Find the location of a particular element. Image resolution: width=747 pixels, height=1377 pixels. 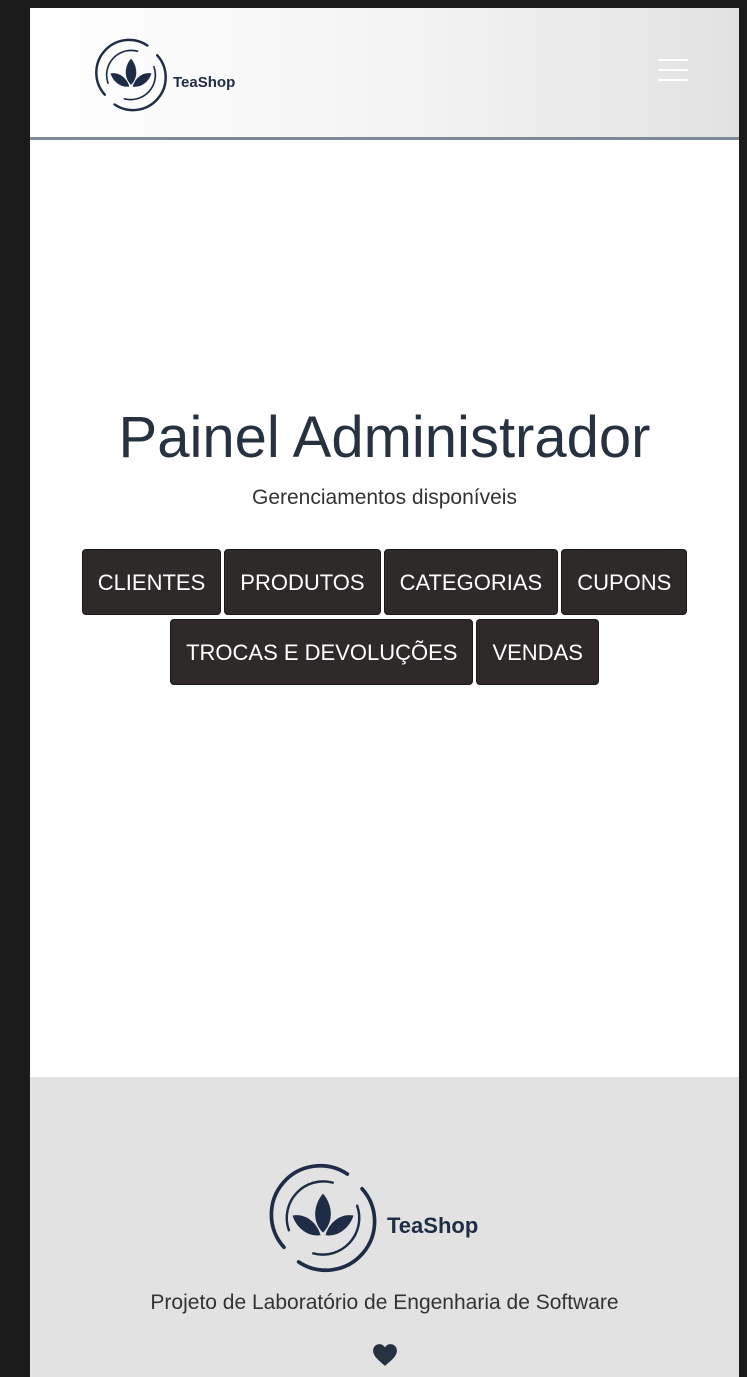

hamburger-icon-bar-bottom is located at coordinates (673, 80).